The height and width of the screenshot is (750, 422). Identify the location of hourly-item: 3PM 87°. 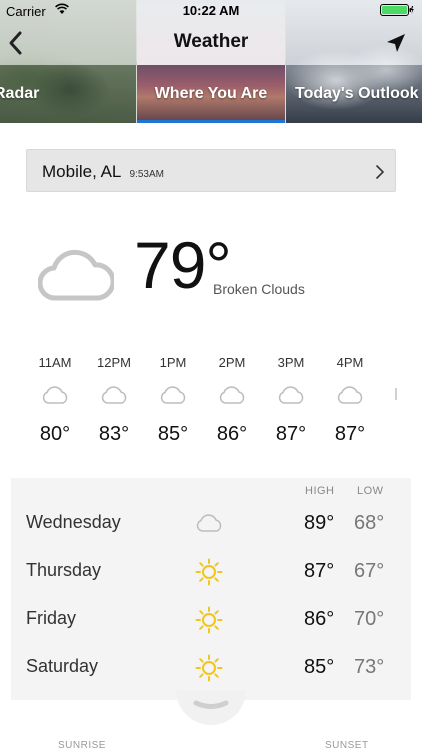
(291, 400).